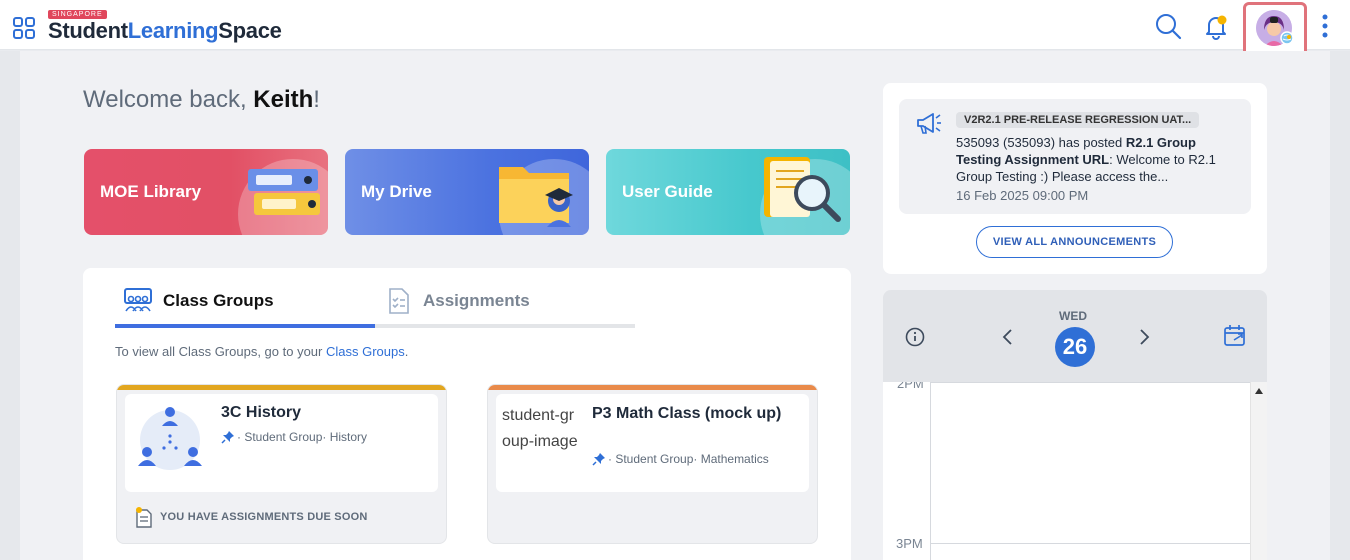 The image size is (1350, 560). I want to click on apps-grid-icon, so click(24, 28).